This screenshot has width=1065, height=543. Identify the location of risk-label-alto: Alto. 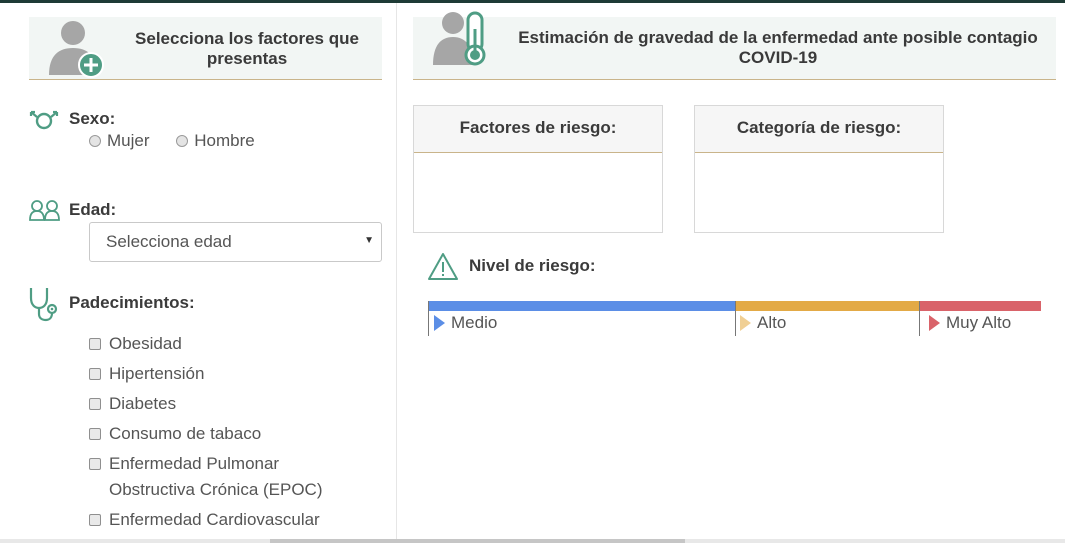
(763, 323).